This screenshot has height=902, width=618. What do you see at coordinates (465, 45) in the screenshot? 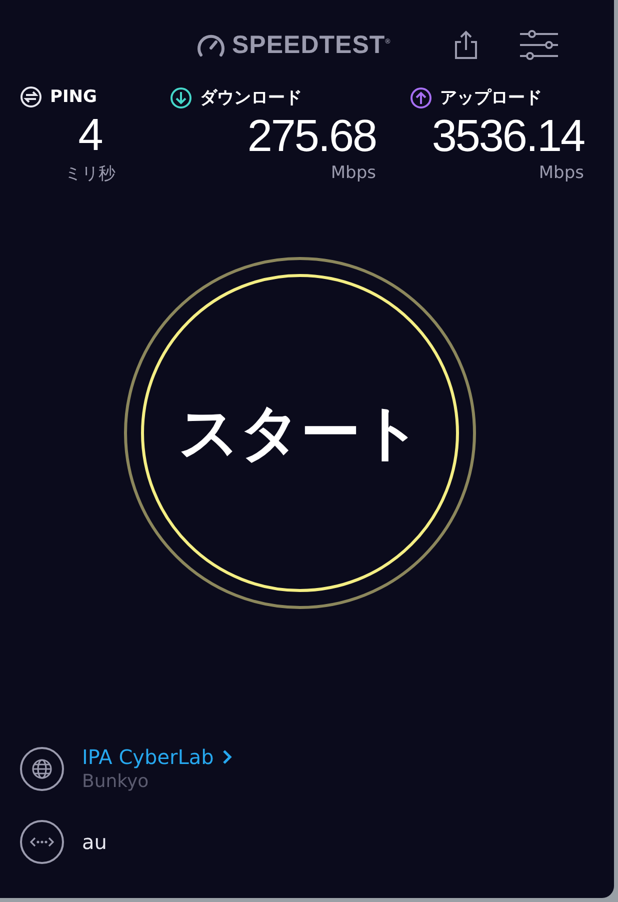
I see `share-icon` at bounding box center [465, 45].